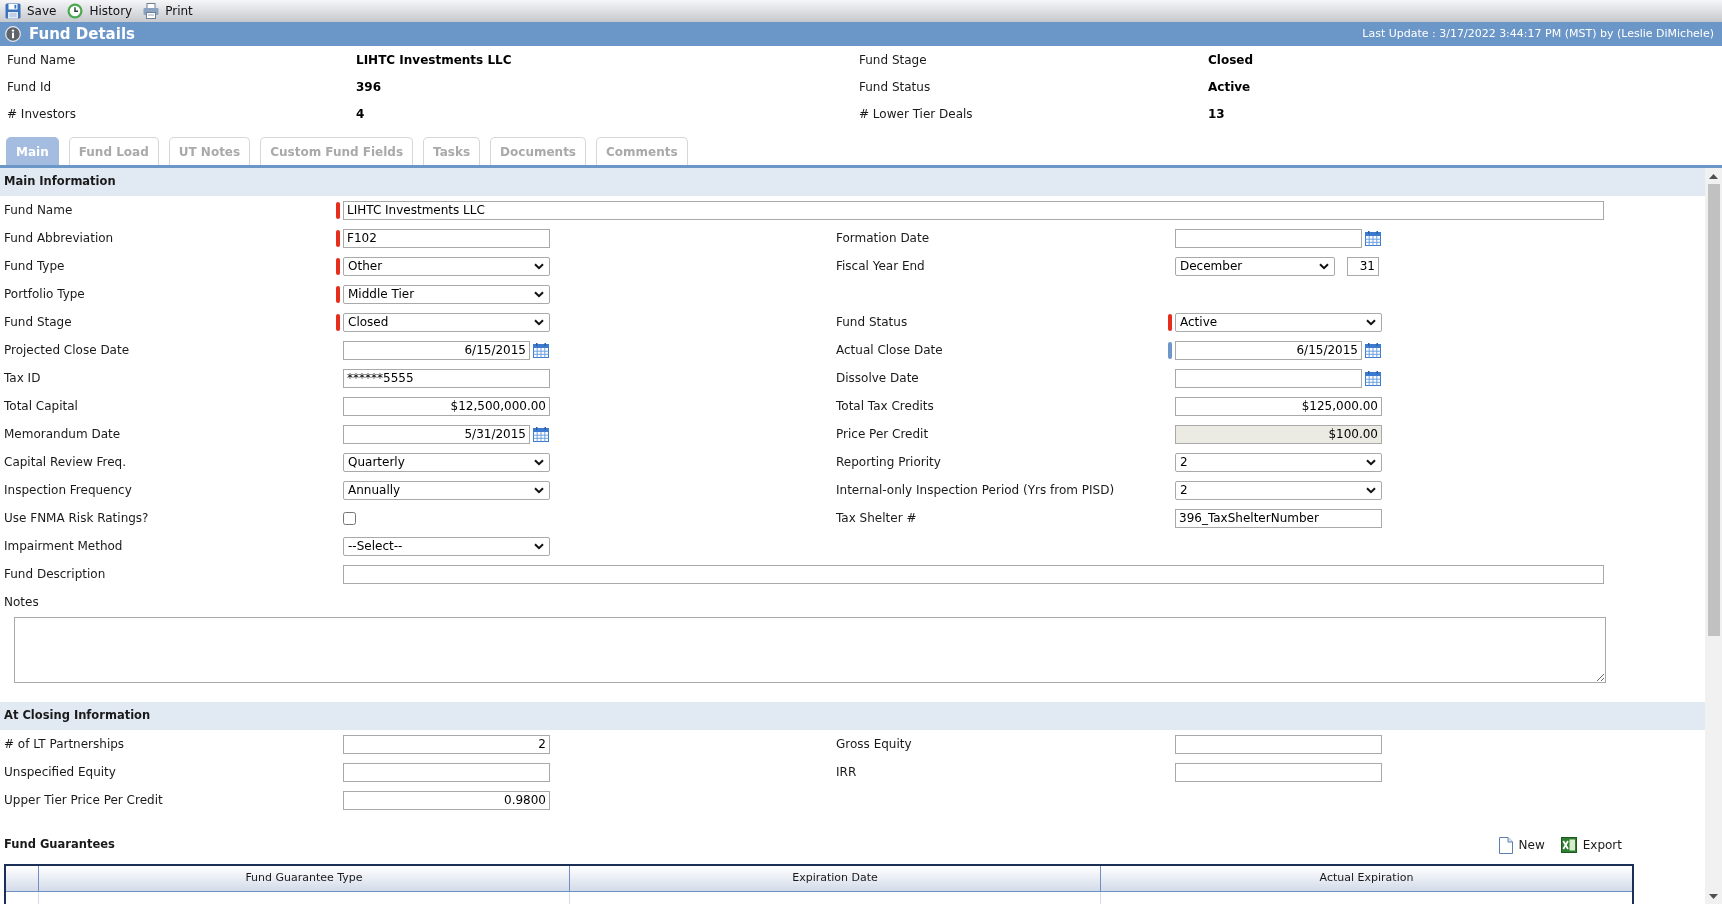 This screenshot has width=1722, height=904. What do you see at coordinates (360, 114) in the screenshot?
I see `summary-value: 4` at bounding box center [360, 114].